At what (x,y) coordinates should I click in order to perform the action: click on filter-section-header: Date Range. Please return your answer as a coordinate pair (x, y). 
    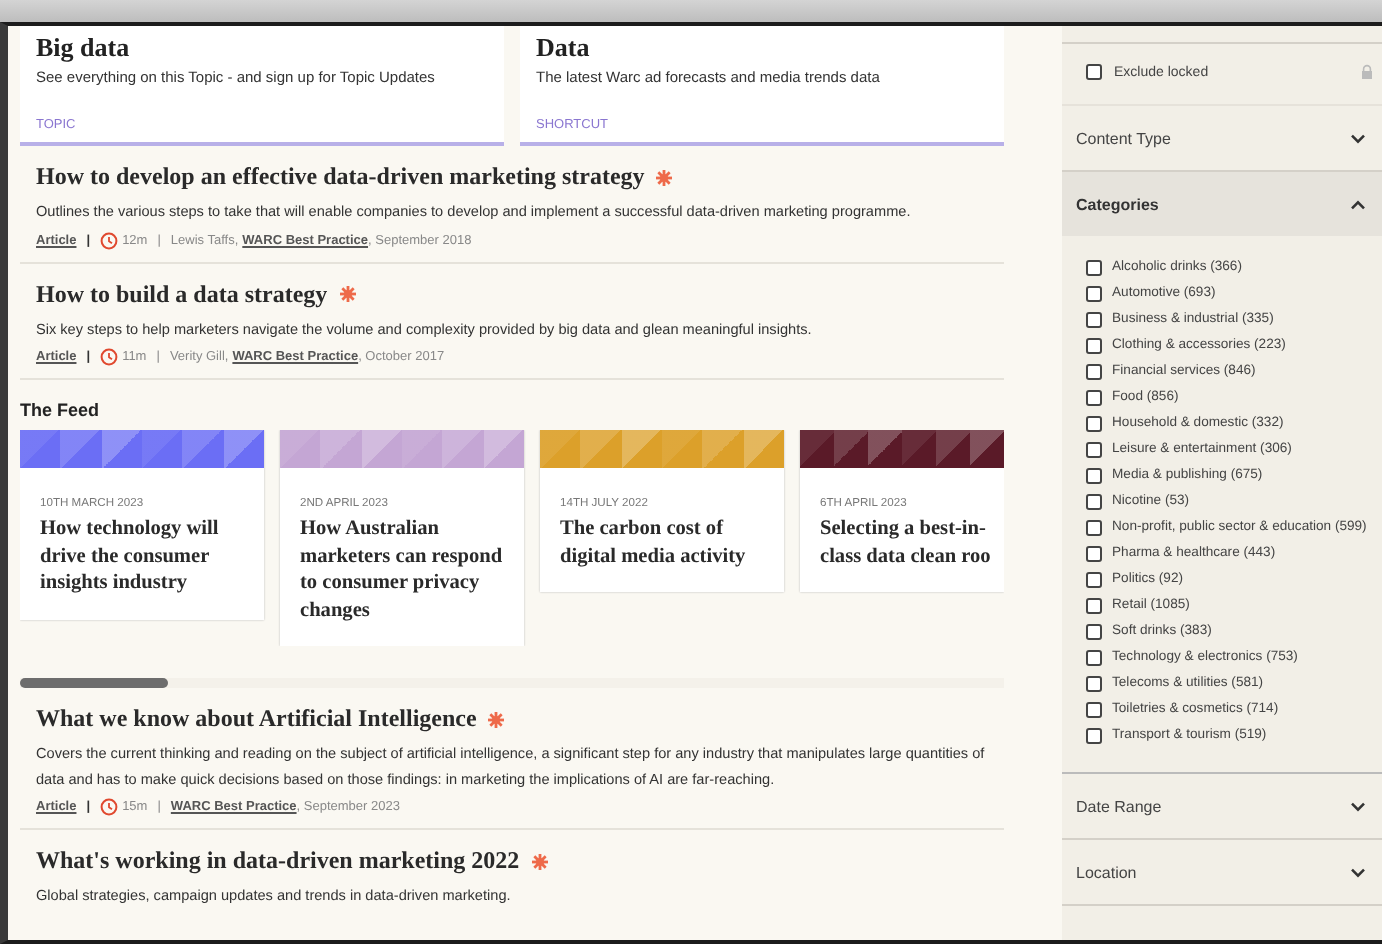
    Looking at the image, I should click on (1222, 807).